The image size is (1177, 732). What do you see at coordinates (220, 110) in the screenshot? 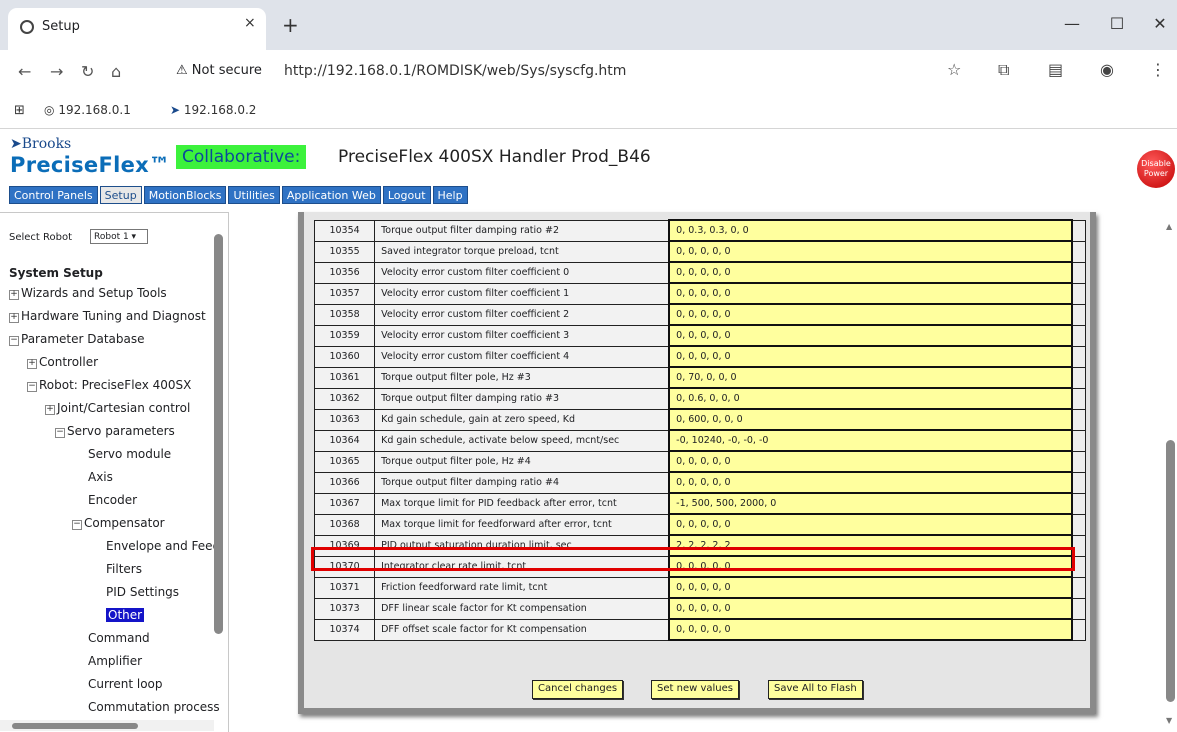
I see `bookmark-label: 192.168.0.2` at bounding box center [220, 110].